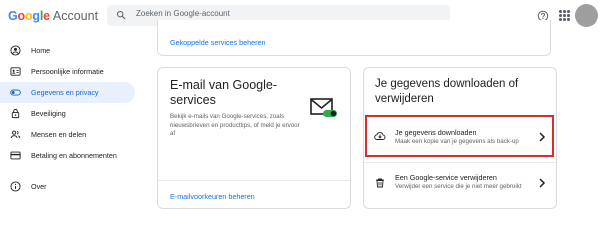 Image resolution: width=600 pixels, height=240 pixels. I want to click on linked-services-card: Gekoppelde services beheren, so click(354, 38).